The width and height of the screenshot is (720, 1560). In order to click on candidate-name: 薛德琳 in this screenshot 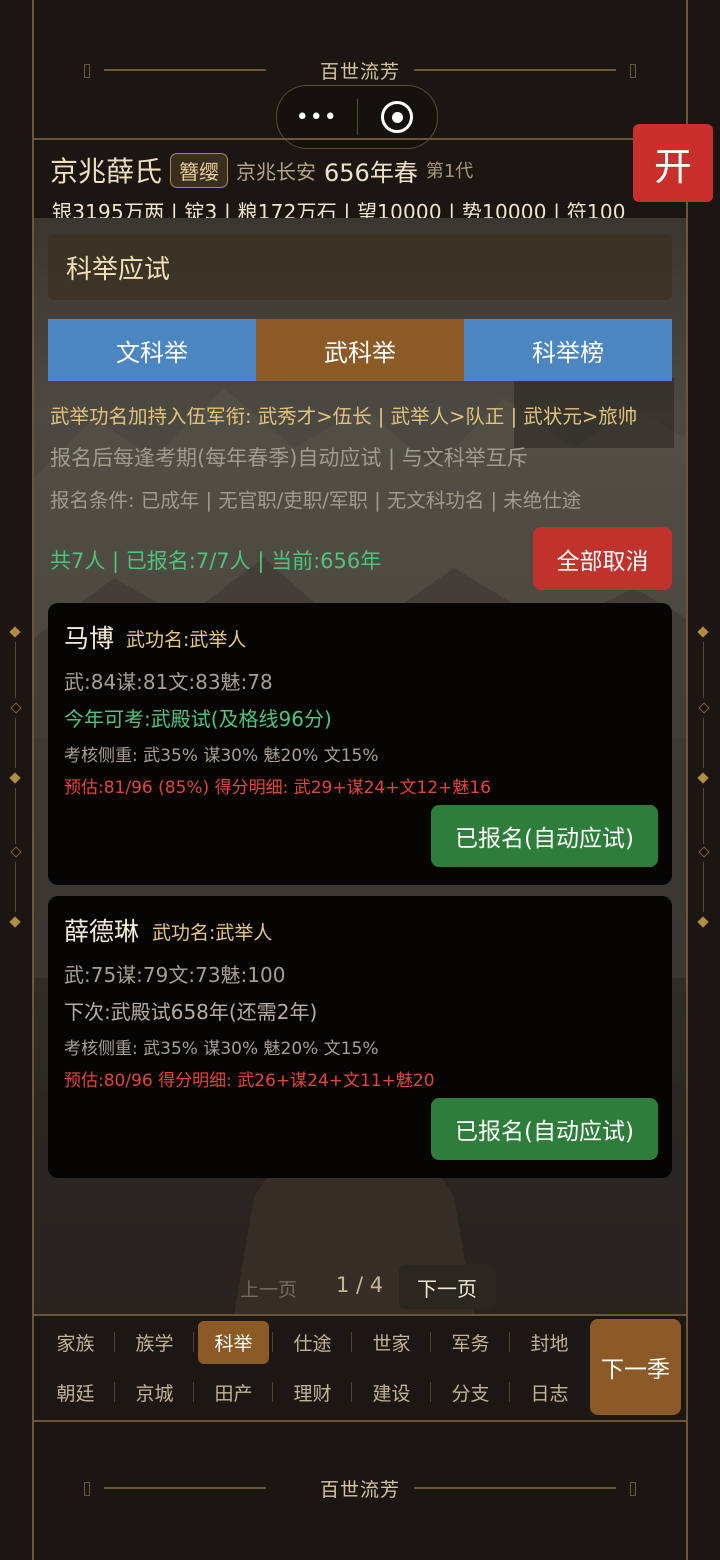, I will do `click(102, 931)`.